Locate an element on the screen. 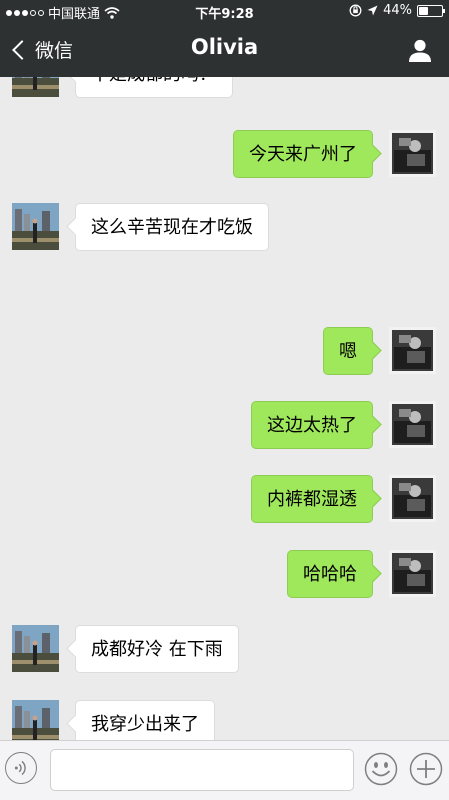 This screenshot has height=800, width=449. outgoing-message-bubble: 今天来广州了 is located at coordinates (303, 154).